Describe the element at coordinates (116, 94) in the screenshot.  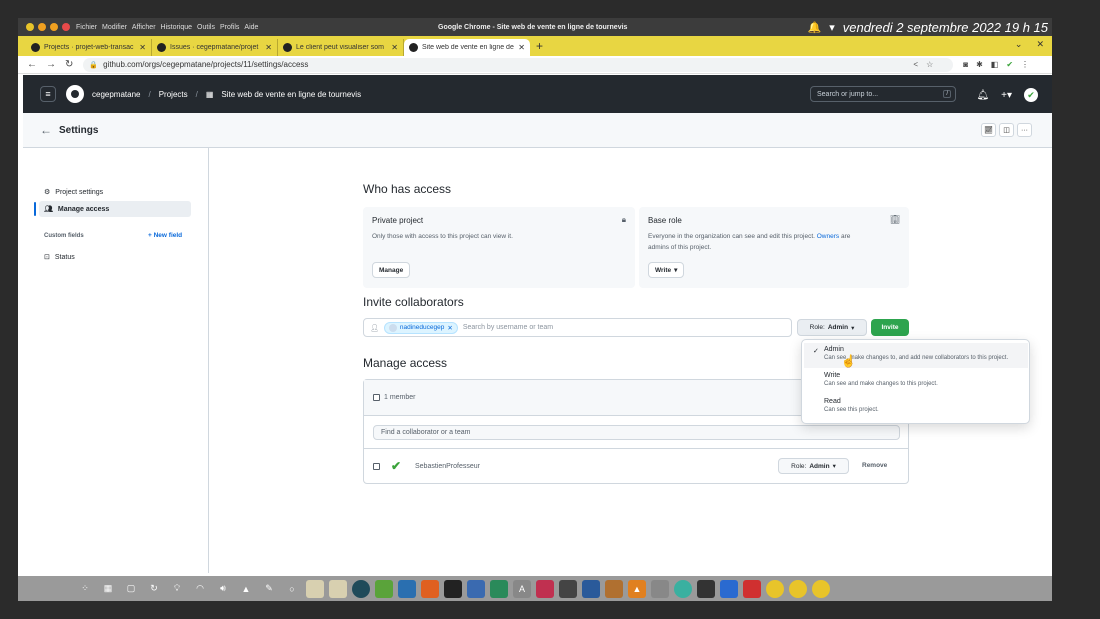
I see `breadcrumb-org: cegepmatane` at that location.